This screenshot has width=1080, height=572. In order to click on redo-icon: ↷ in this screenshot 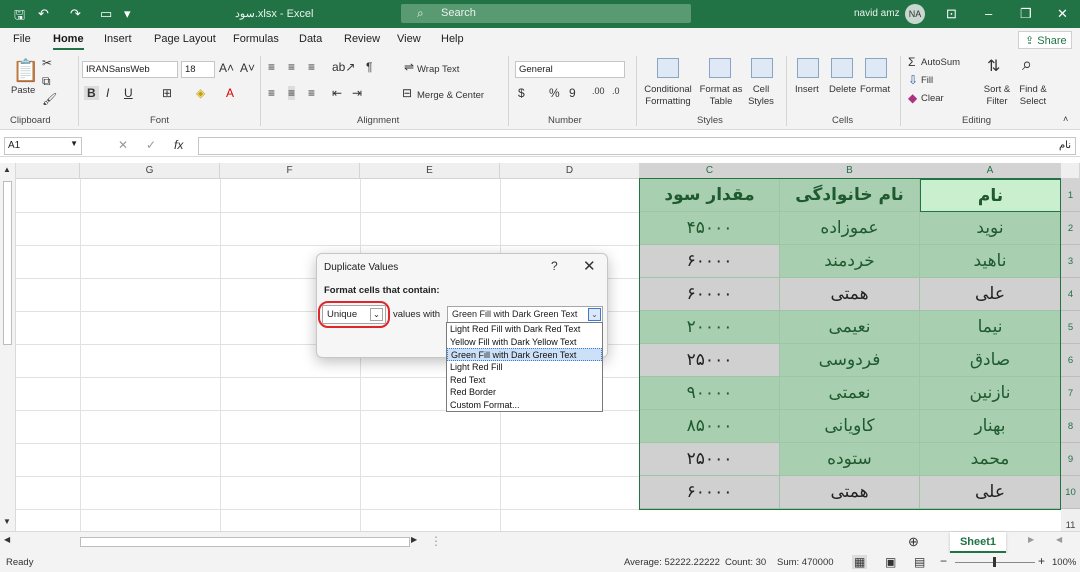, I will do `click(75, 14)`.